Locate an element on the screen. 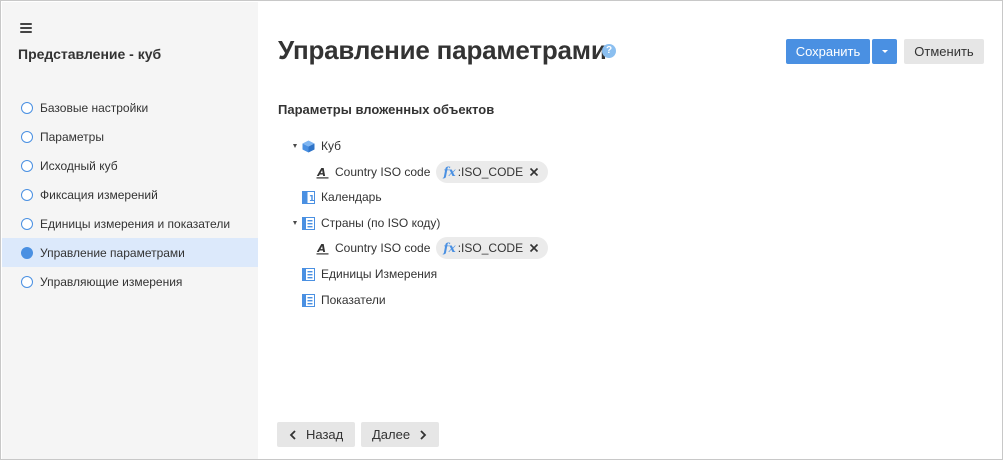  tree-node-indicators: Показатели is located at coordinates (344, 300).